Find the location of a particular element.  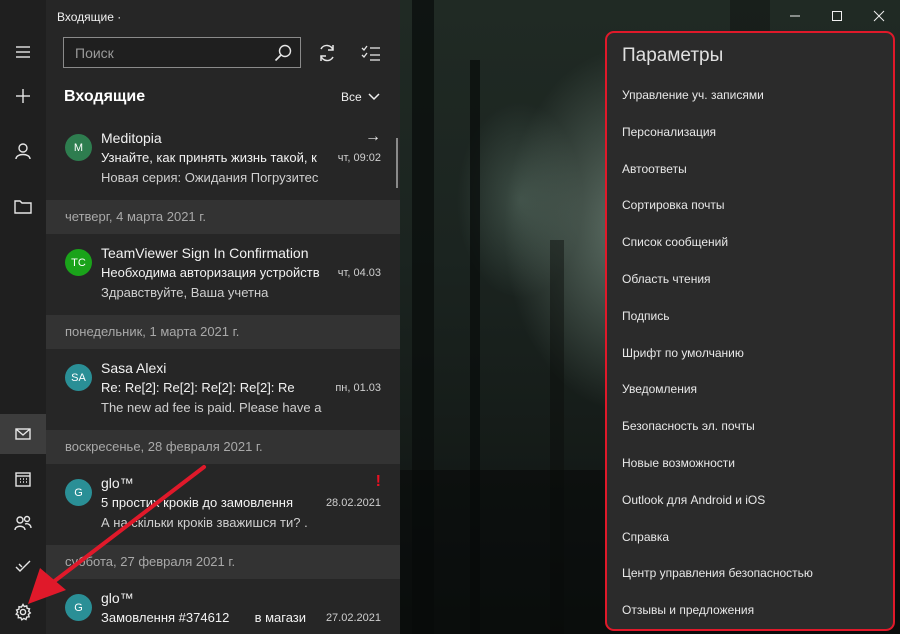

close-icon is located at coordinates (879, 16).